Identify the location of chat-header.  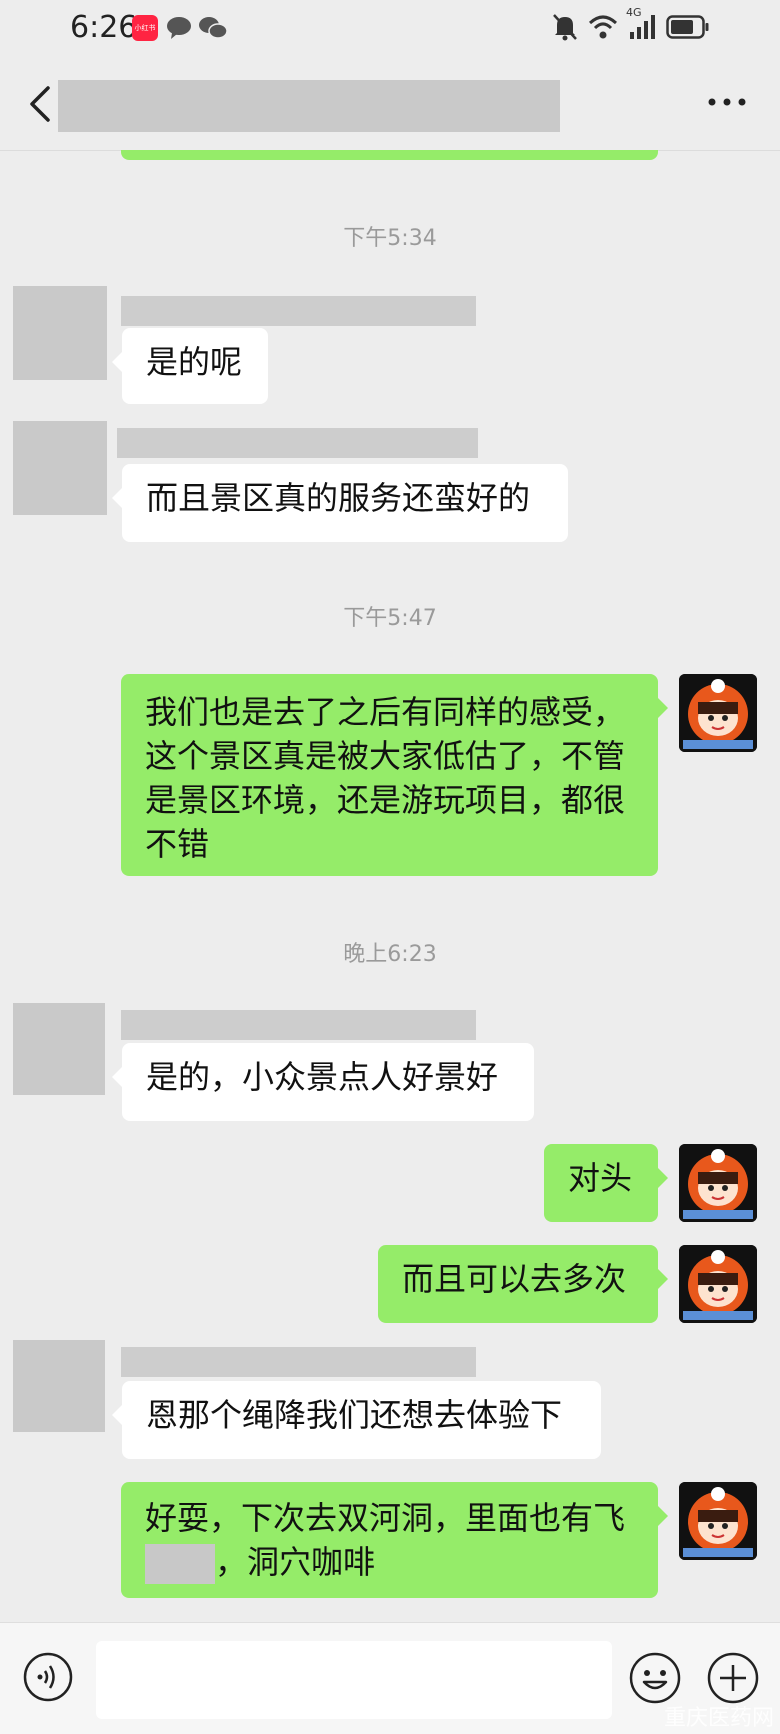
(390, 104).